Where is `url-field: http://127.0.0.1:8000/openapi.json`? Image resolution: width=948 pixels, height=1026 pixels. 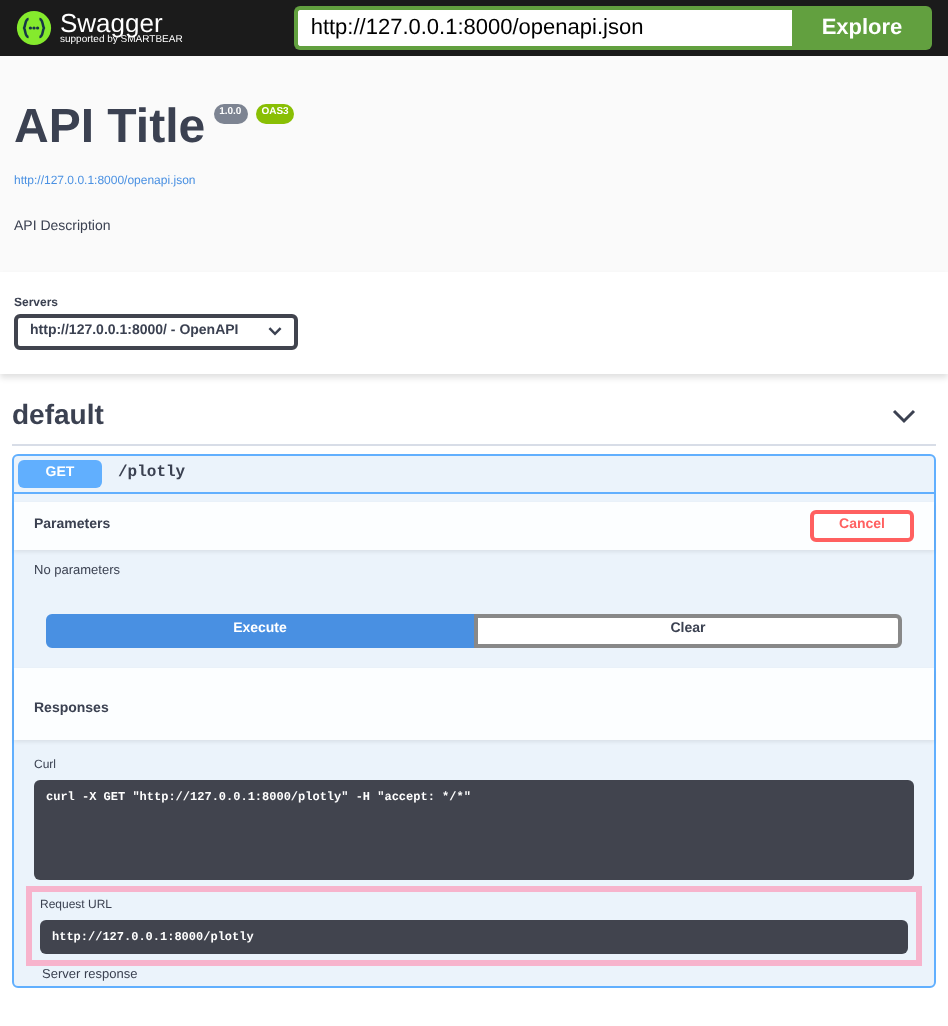 url-field: http://127.0.0.1:8000/openapi.json is located at coordinates (543, 28).